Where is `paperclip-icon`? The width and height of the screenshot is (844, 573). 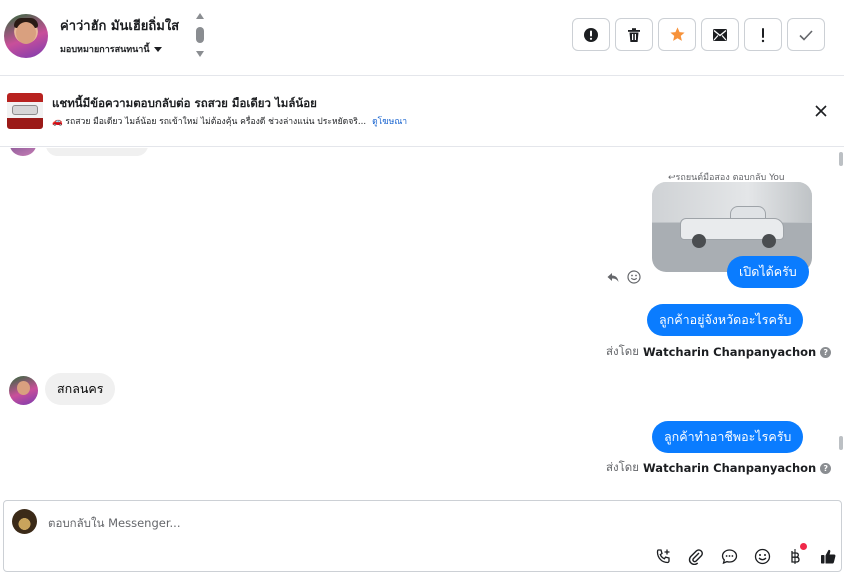 paperclip-icon is located at coordinates (695, 556).